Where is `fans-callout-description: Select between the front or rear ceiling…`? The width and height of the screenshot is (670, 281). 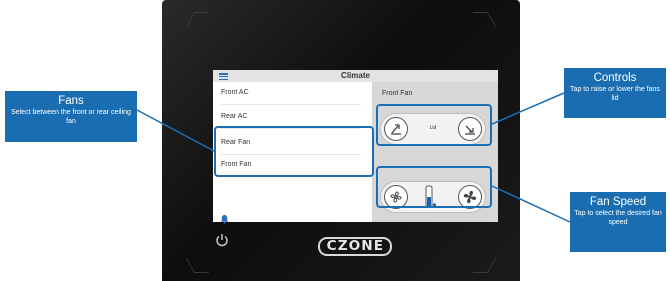
fans-callout-description: Select between the front or rear ceiling… is located at coordinates (71, 117).